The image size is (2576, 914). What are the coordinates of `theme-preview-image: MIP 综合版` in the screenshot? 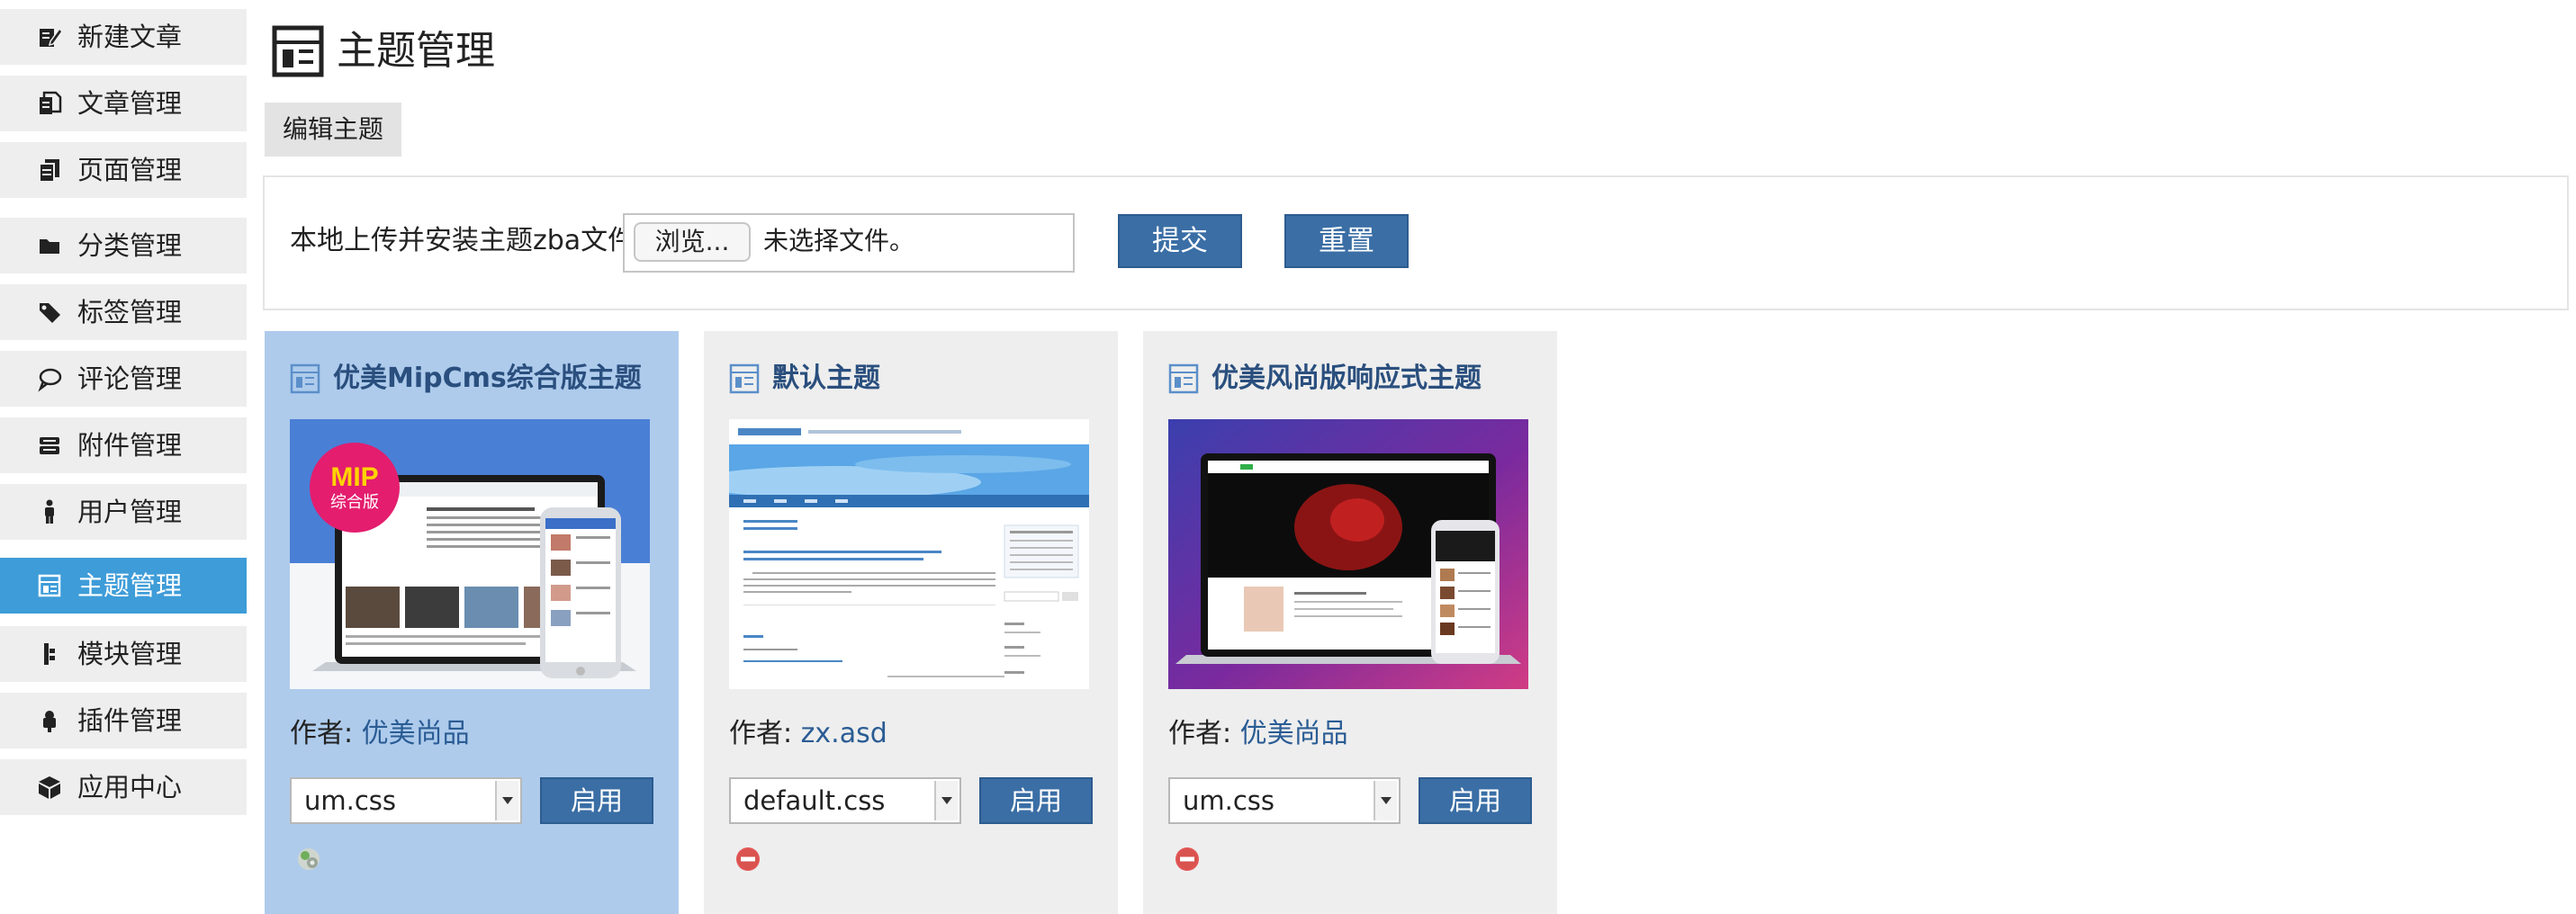 It's located at (470, 554).